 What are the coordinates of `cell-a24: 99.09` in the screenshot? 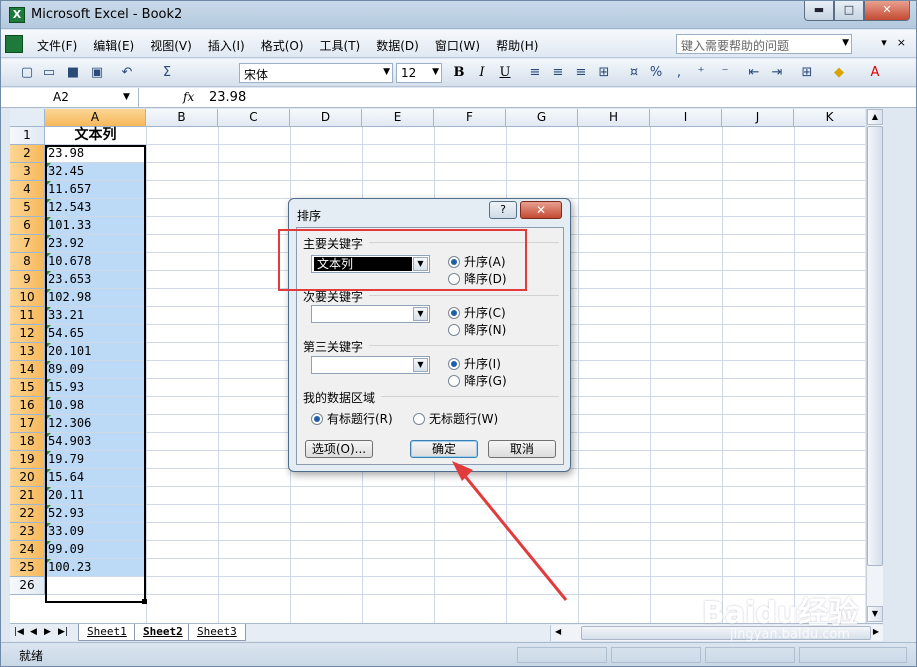 It's located at (95, 549).